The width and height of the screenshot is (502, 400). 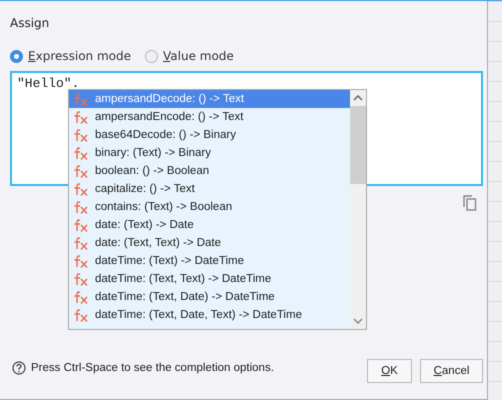 I want to click on completion-item: date: (Text) -> Date, so click(x=209, y=225).